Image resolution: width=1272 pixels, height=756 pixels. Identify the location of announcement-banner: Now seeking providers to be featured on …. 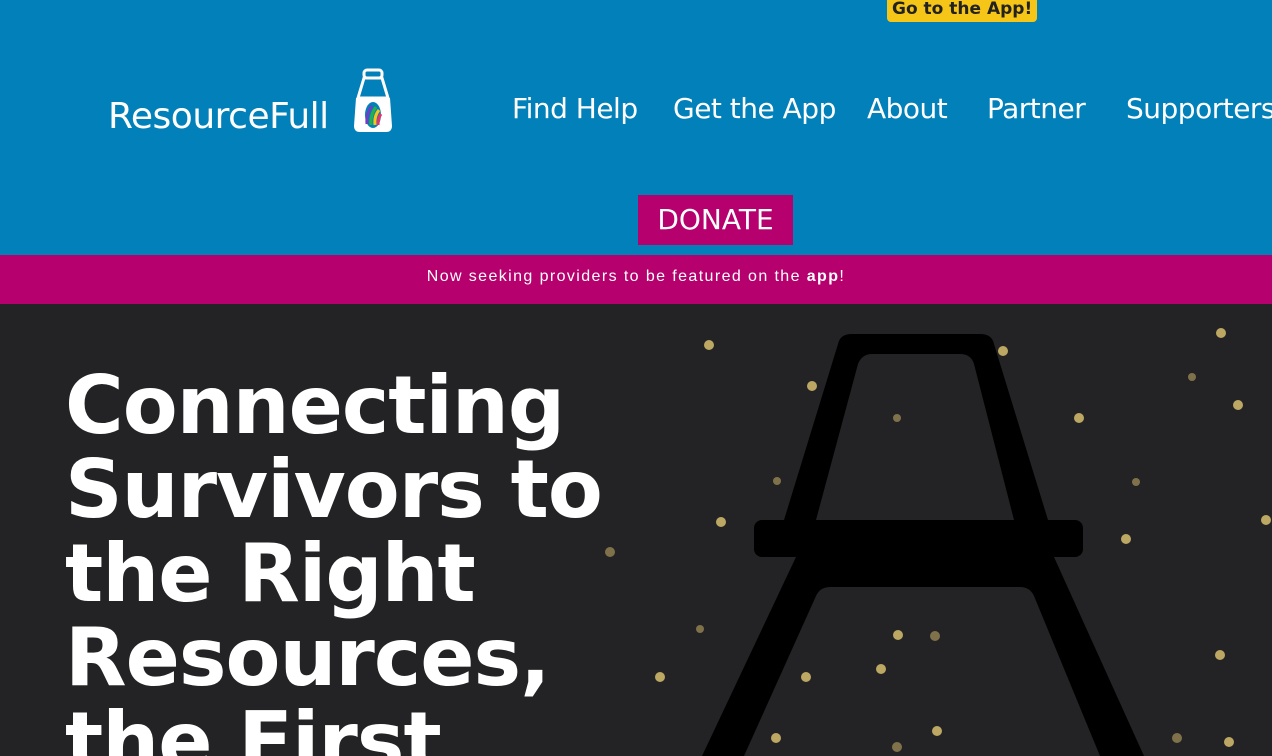
(636, 279).